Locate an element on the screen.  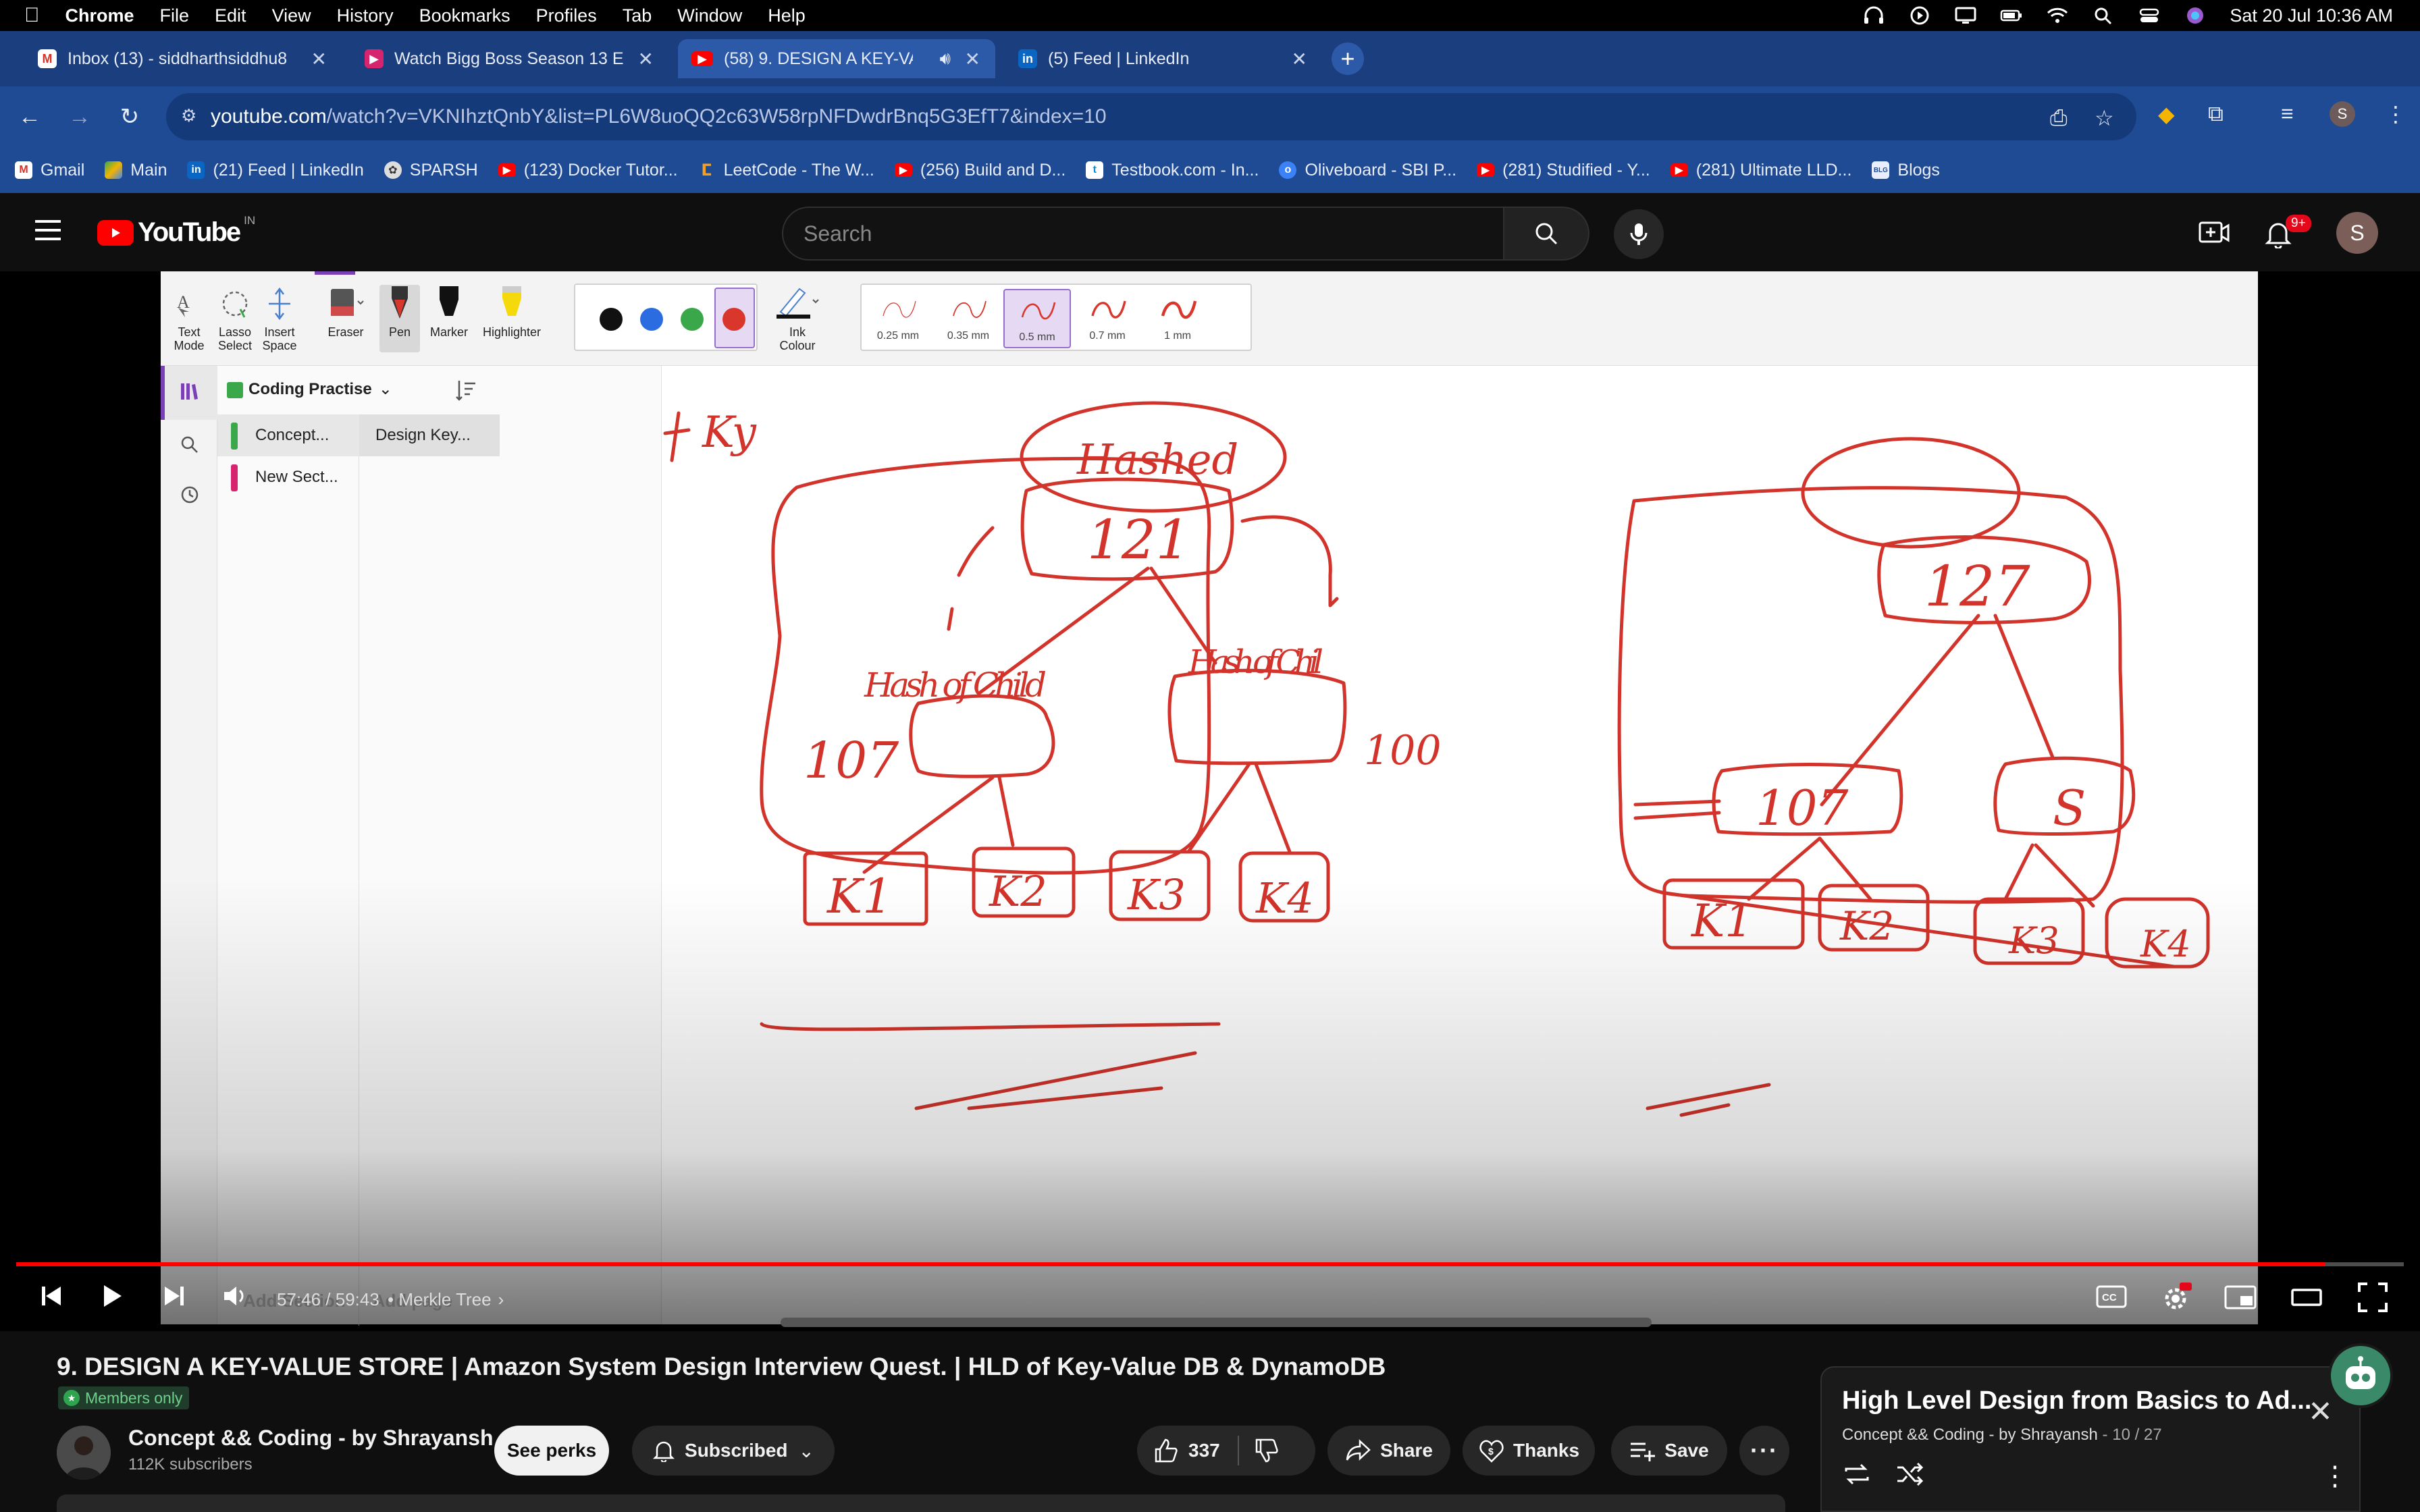
spotlight-search-icon is located at coordinates (2103, 15).